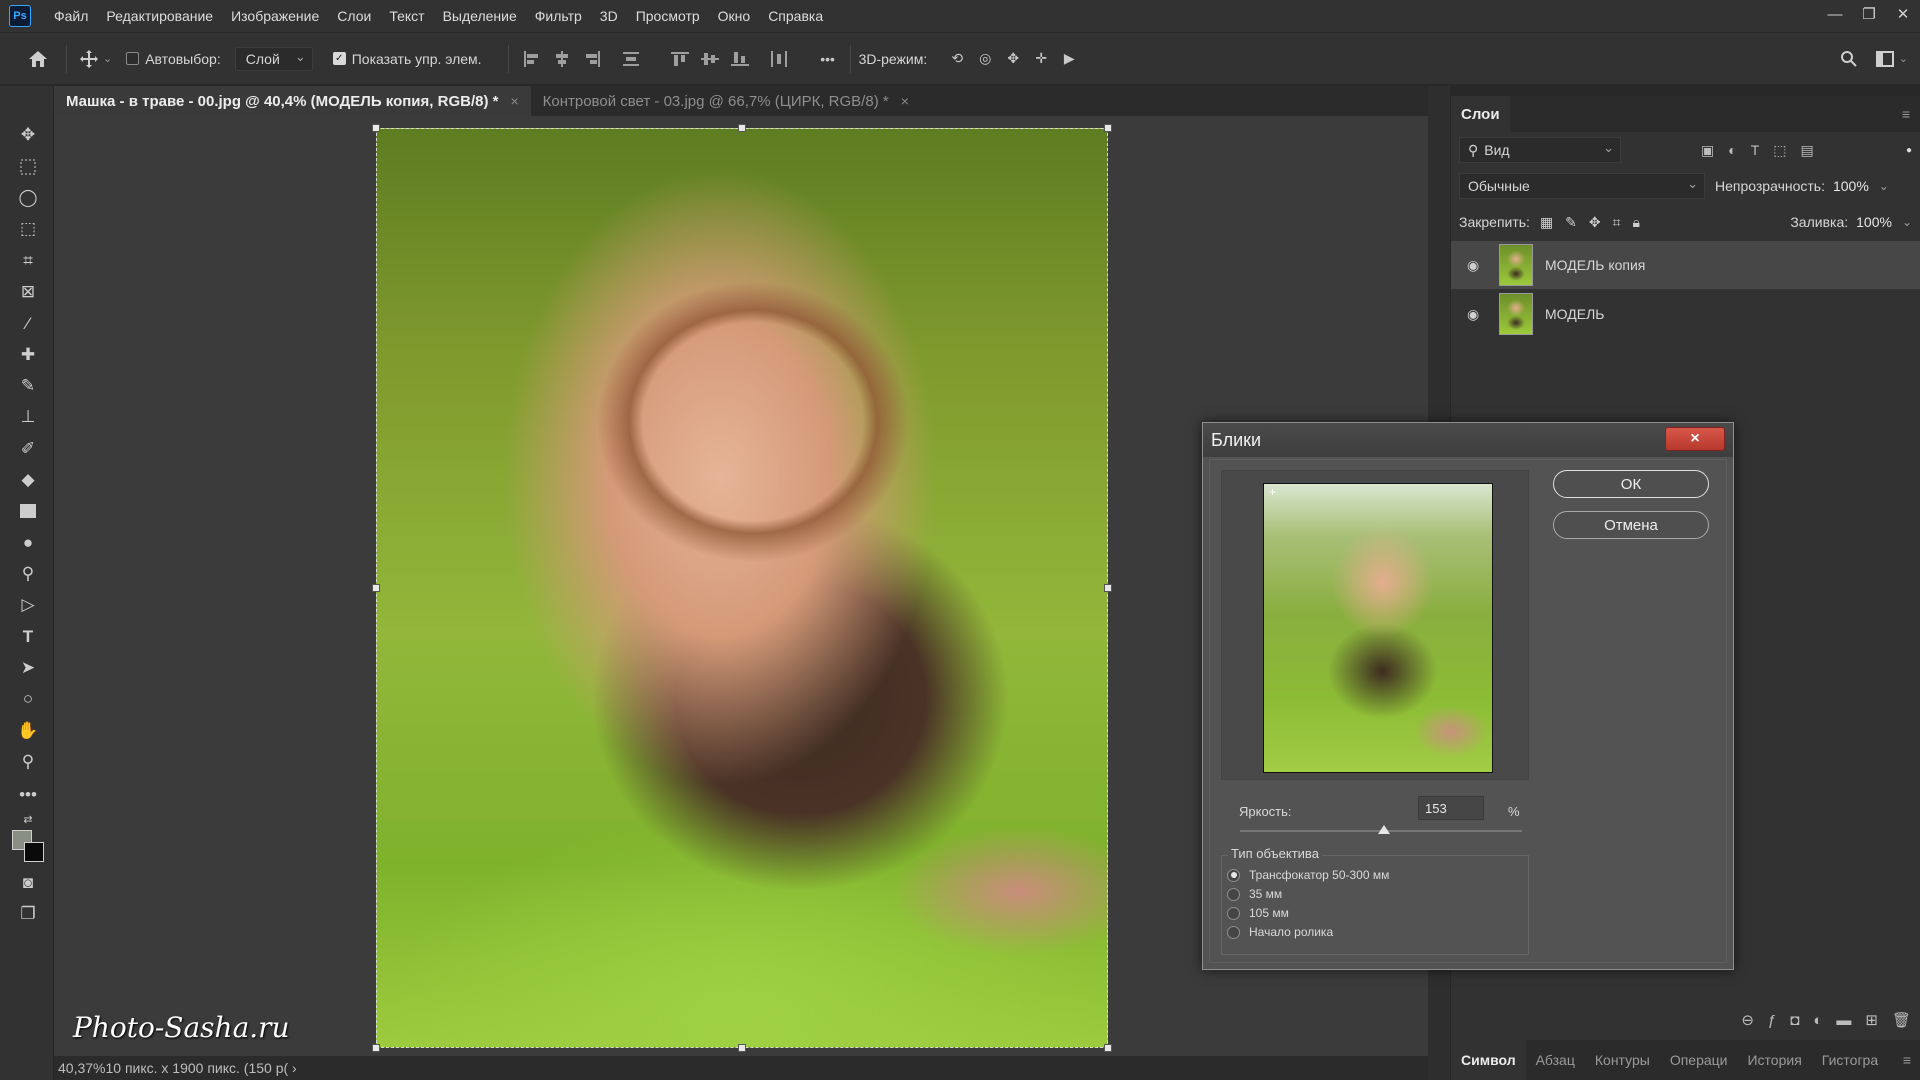 This screenshot has height=1080, width=1920. What do you see at coordinates (1851, 186) in the screenshot?
I see `opacity-value: 100%` at bounding box center [1851, 186].